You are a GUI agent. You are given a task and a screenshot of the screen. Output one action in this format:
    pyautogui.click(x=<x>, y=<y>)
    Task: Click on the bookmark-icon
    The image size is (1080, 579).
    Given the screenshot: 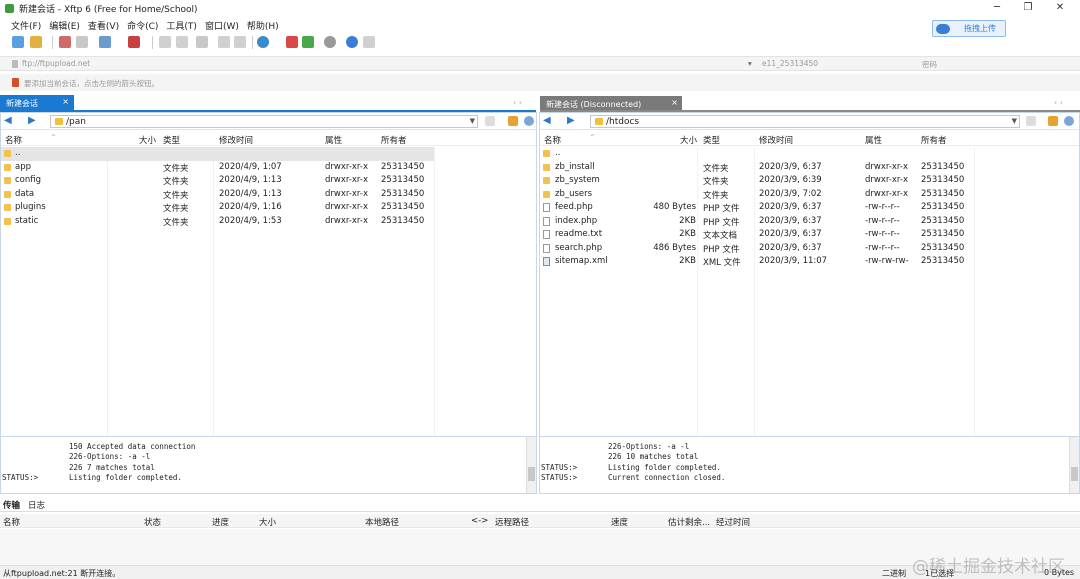 What is the action you would take?
    pyautogui.click(x=15, y=82)
    